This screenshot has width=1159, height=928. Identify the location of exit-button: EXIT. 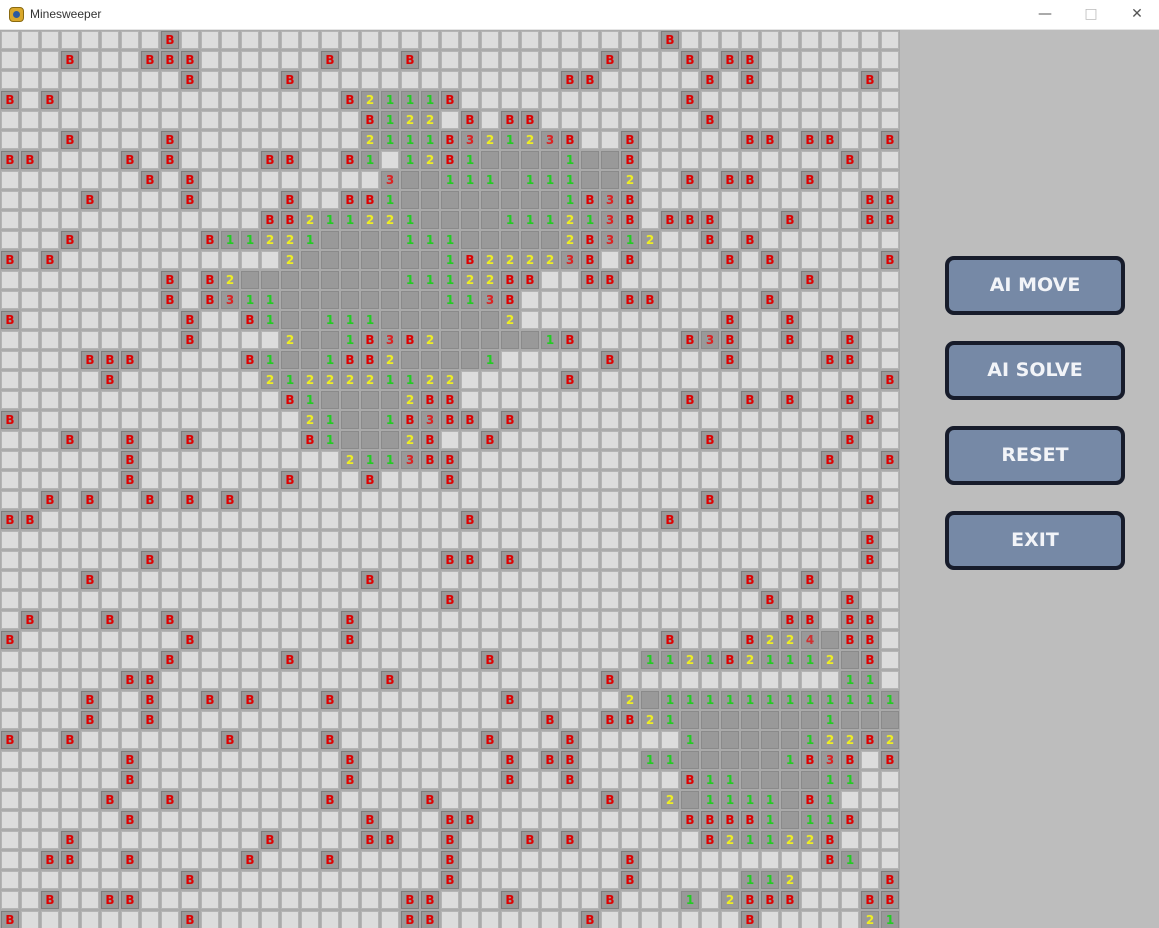
(1035, 540).